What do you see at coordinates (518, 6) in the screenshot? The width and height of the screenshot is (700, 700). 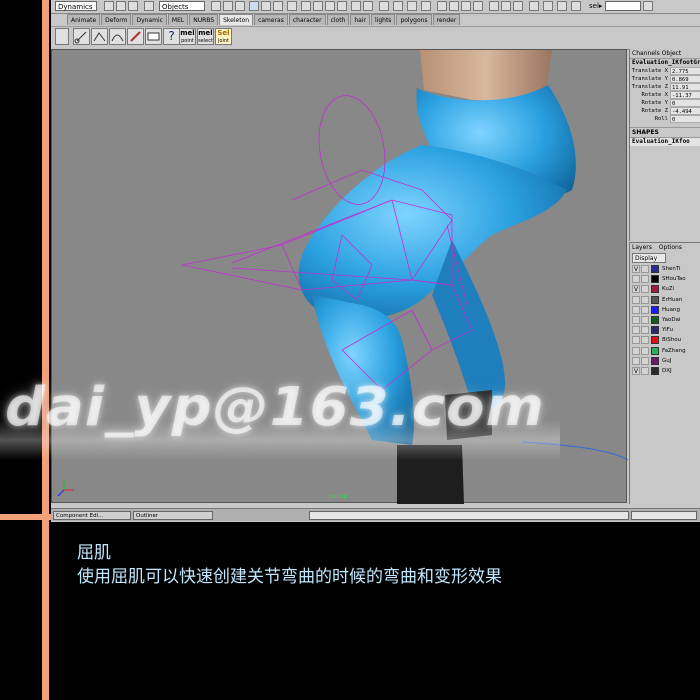 I see `graph-editor-icon` at bounding box center [518, 6].